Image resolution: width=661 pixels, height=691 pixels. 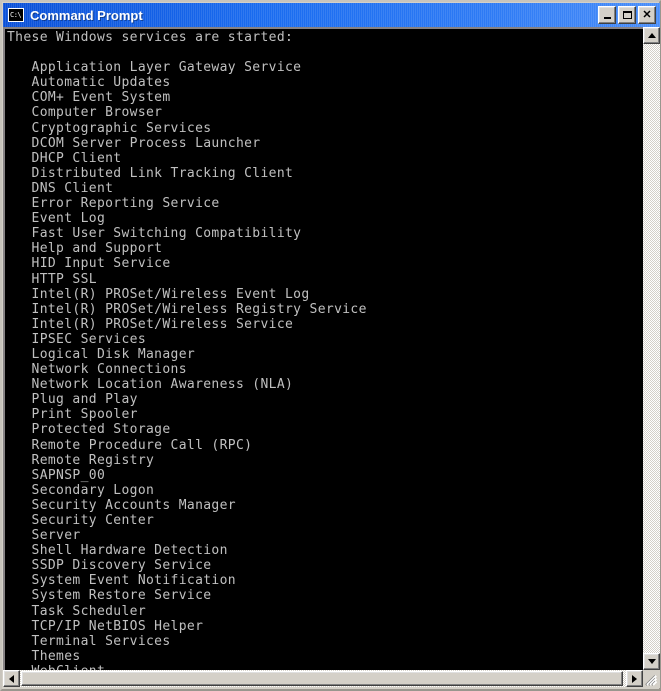 What do you see at coordinates (154, 234) in the screenshot?
I see `service-list-item: Fast User Switching Compatibility` at bounding box center [154, 234].